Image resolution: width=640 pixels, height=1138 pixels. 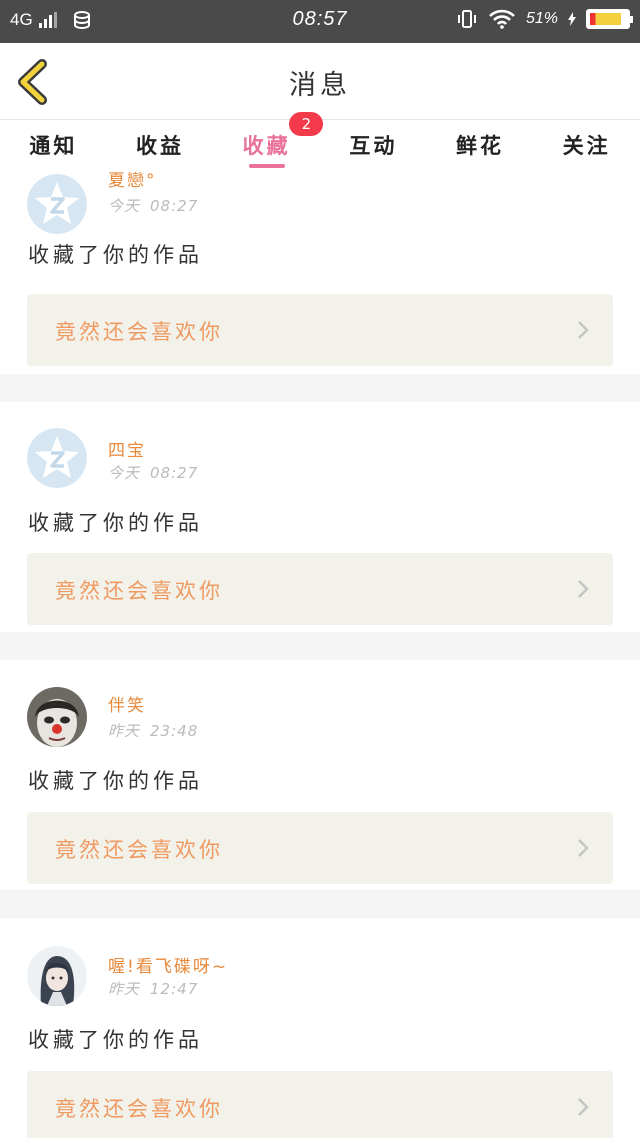 I want to click on tab-label: 互动, so click(x=373, y=146).